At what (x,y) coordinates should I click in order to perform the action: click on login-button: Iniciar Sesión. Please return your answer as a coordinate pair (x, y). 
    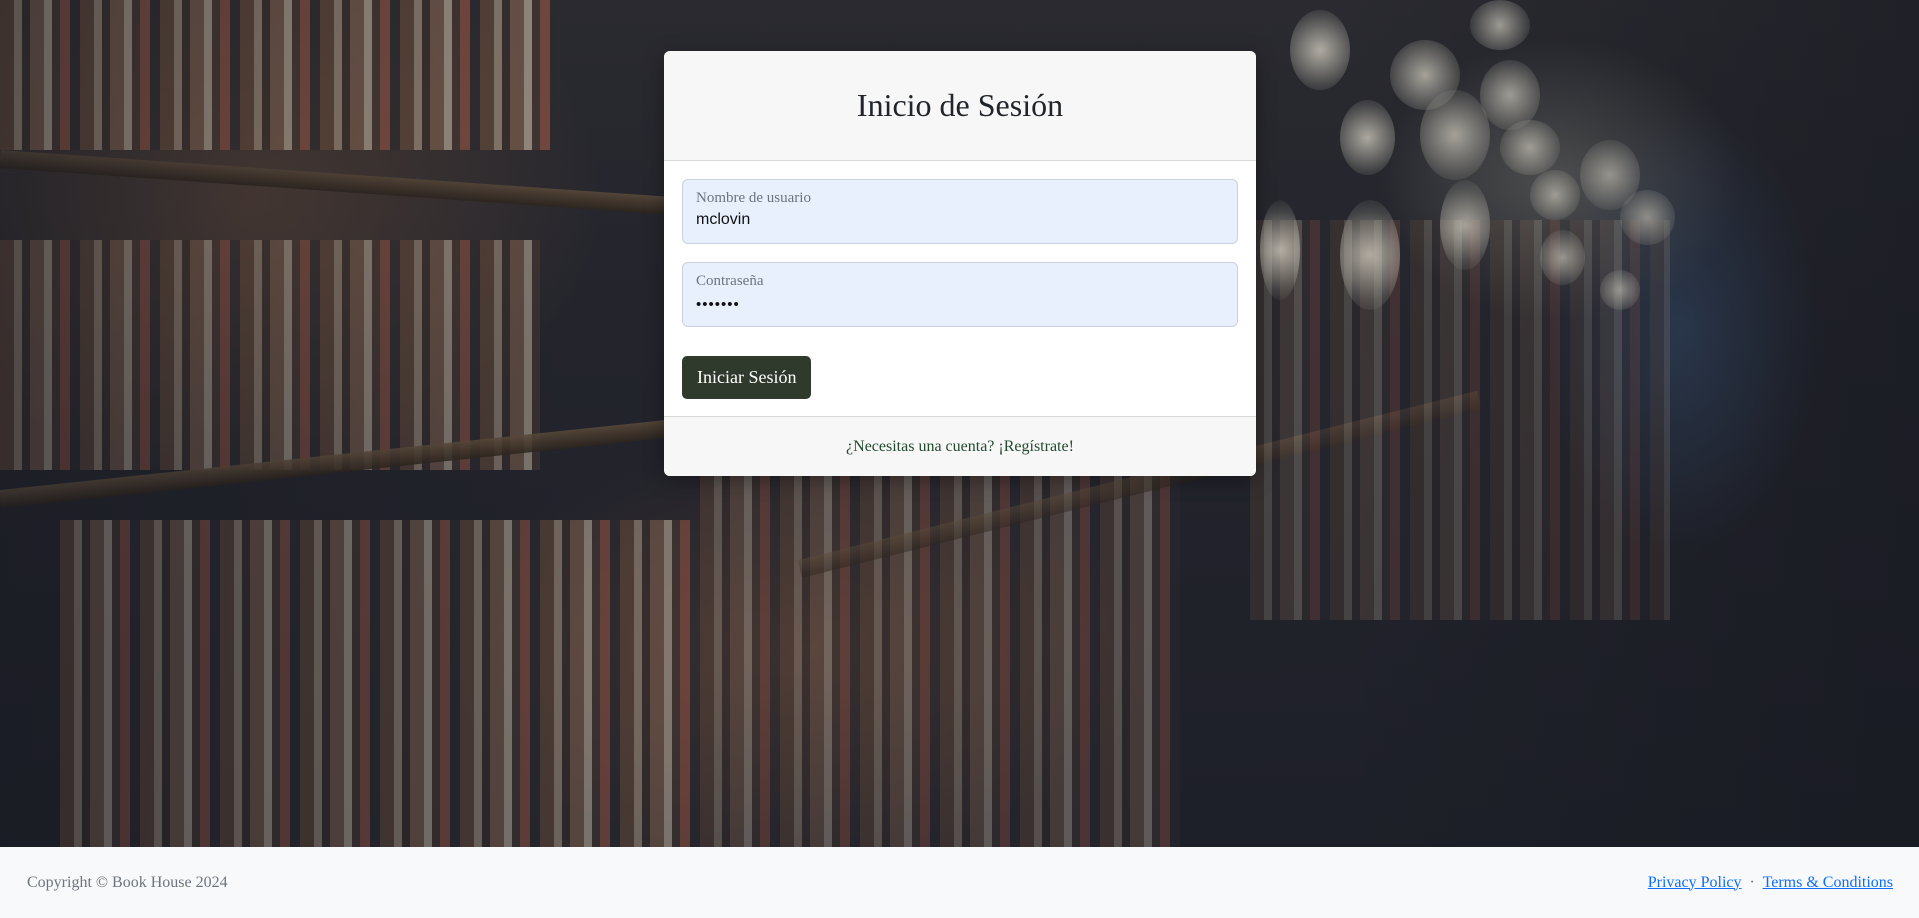
    Looking at the image, I should click on (747, 377).